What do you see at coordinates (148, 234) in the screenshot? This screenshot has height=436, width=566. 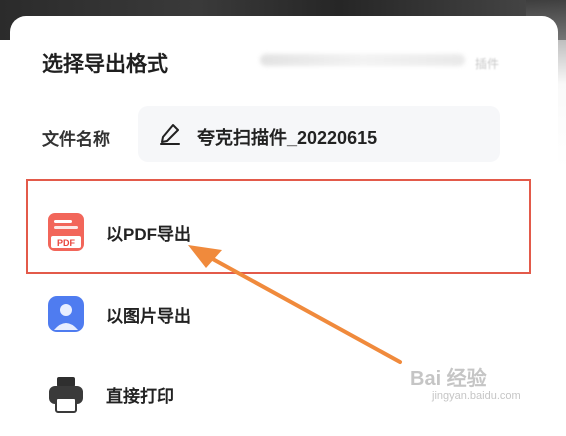 I see `option-label: 以PDF导出` at bounding box center [148, 234].